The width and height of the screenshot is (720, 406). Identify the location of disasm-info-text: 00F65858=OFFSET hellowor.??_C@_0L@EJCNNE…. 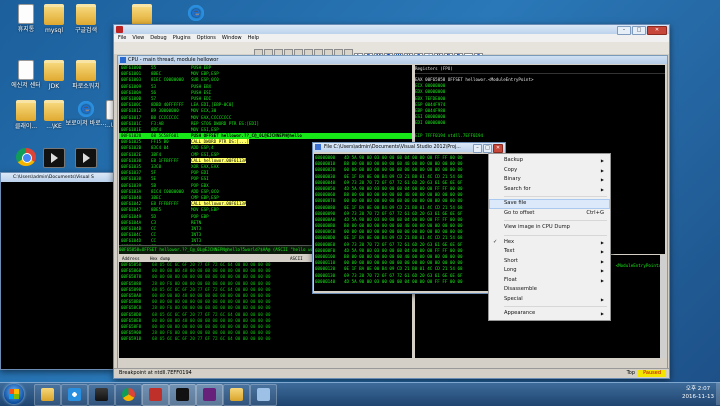
(222, 249).